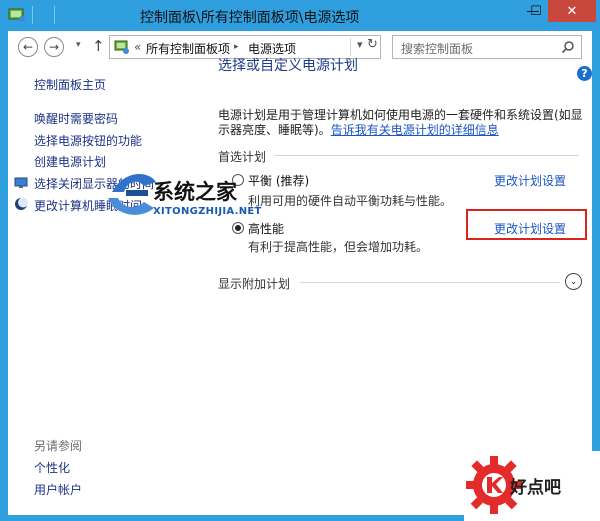 The image size is (600, 521). Describe the element at coordinates (530, 180) in the screenshot. I see `change-balanced-plan-link: 更改计划设置` at that location.